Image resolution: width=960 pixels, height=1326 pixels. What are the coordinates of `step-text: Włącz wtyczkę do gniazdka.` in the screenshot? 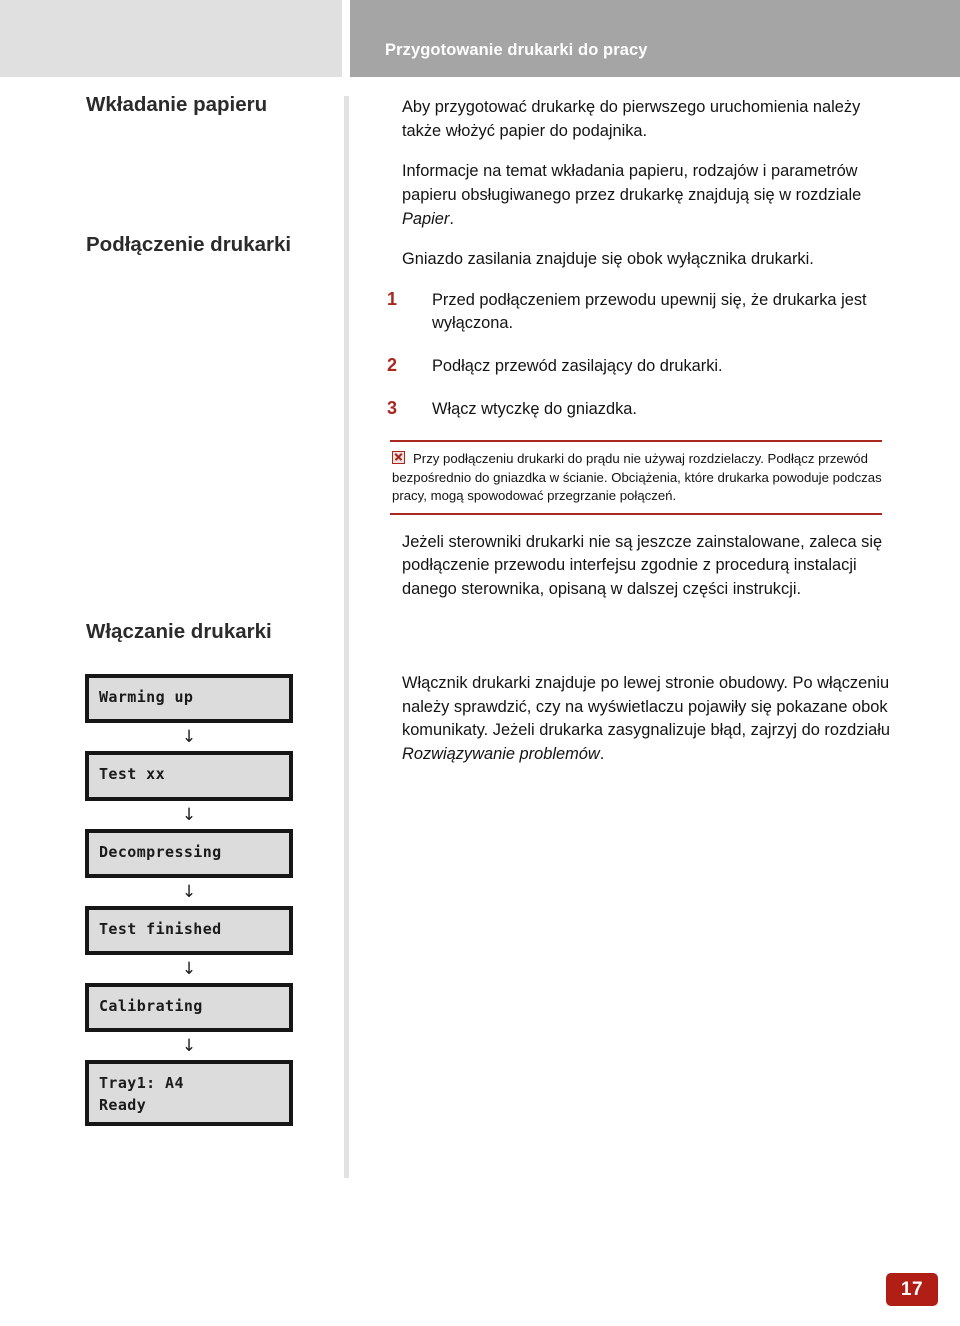 It's located at (534, 408).